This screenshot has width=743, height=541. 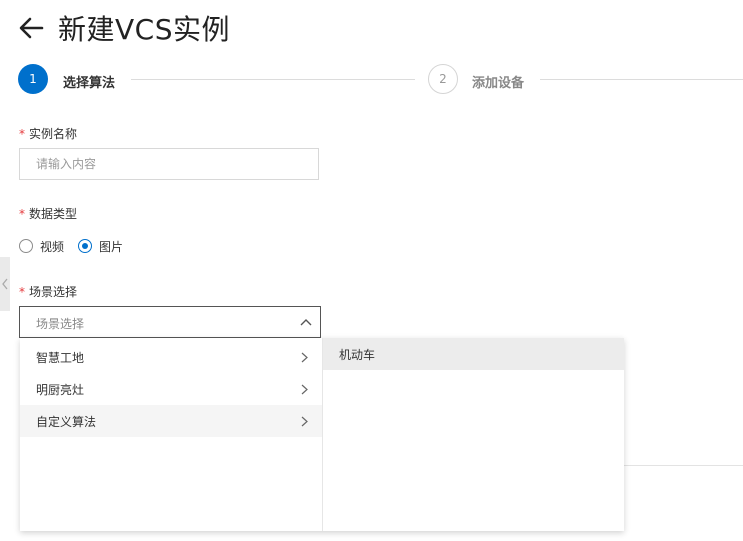 What do you see at coordinates (66, 421) in the screenshot?
I see `cascader-item-label: 自定义算法` at bounding box center [66, 421].